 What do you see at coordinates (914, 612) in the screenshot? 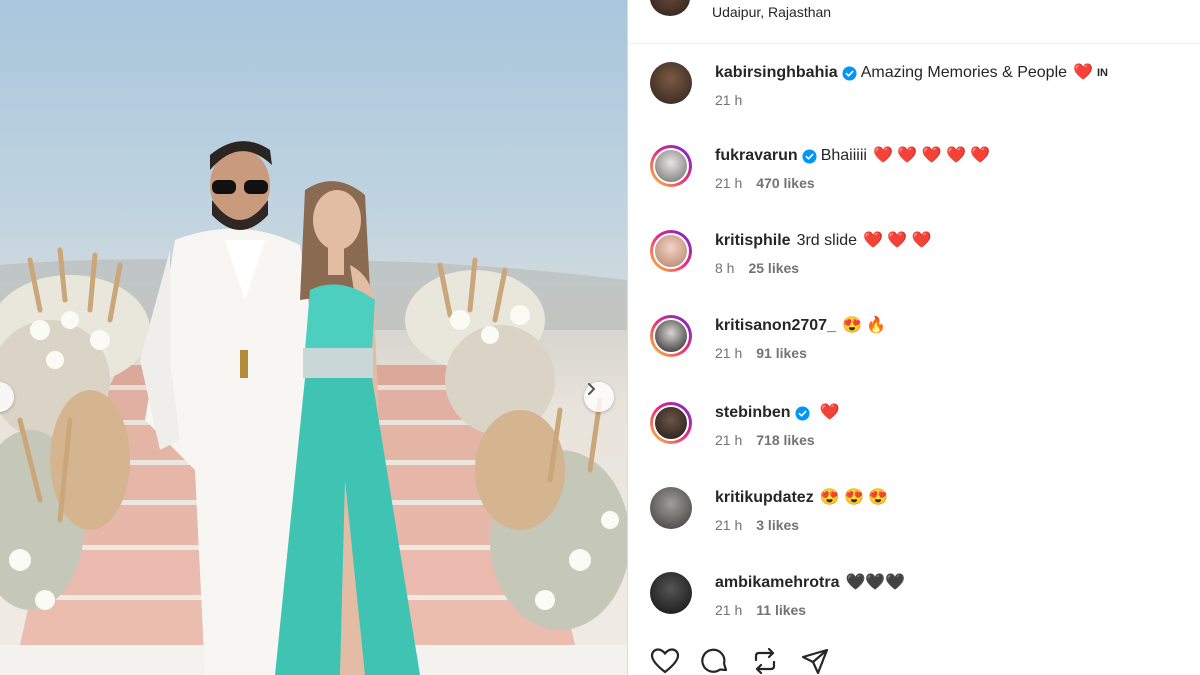
I see `comment-row: ambikamehrotra 🖤🖤🖤 21 h 11 likes` at bounding box center [914, 612].